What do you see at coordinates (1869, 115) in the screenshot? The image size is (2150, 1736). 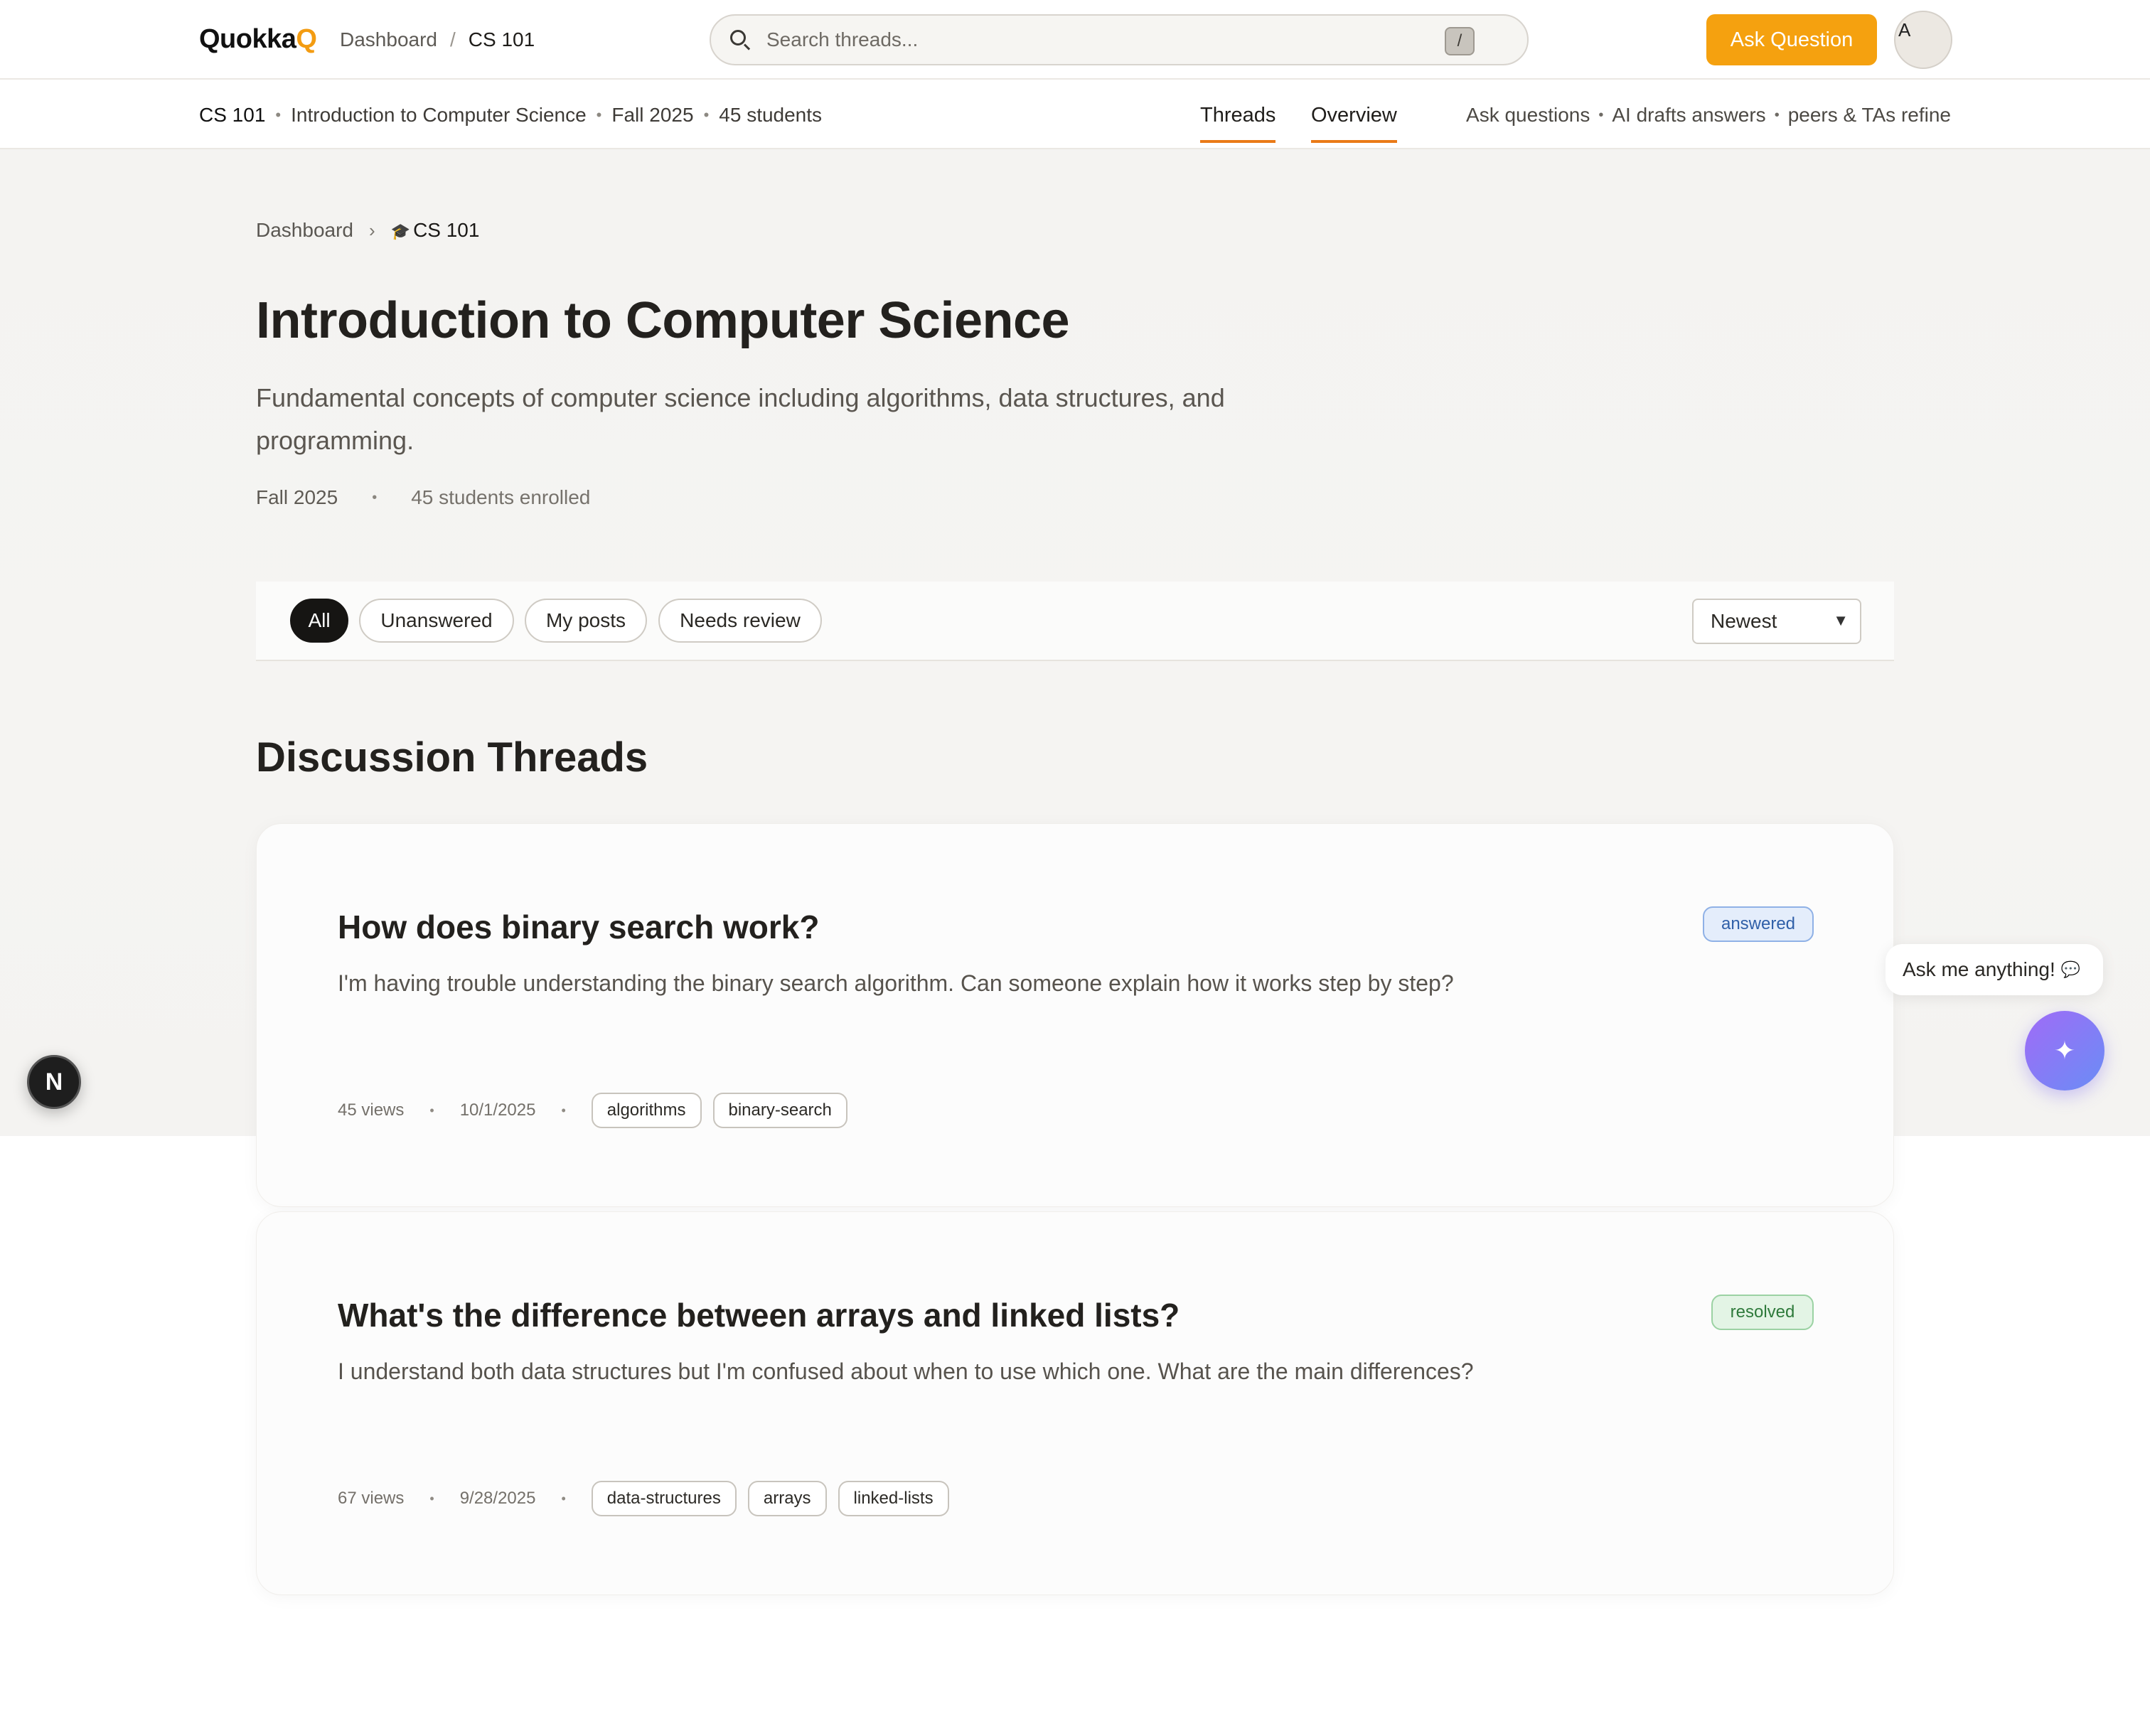 I see `tagline-item: peers & TAs refine` at bounding box center [1869, 115].